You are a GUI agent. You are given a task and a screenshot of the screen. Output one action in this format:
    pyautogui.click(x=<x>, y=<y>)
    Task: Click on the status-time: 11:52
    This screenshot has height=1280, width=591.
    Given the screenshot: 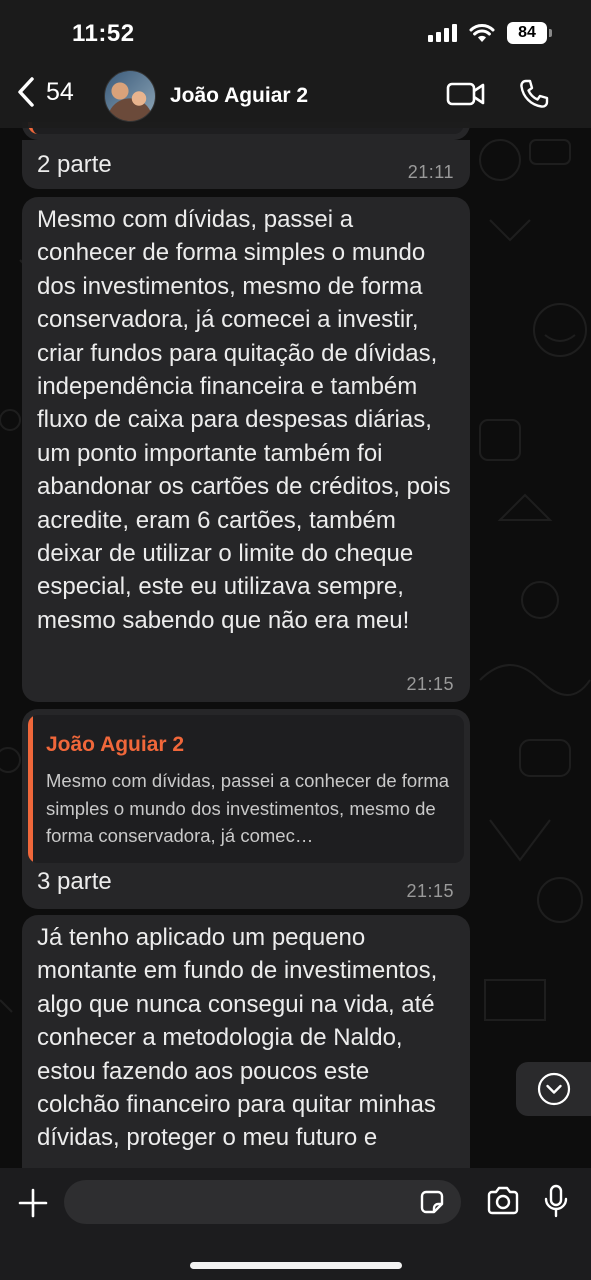 What is the action you would take?
    pyautogui.click(x=103, y=33)
    